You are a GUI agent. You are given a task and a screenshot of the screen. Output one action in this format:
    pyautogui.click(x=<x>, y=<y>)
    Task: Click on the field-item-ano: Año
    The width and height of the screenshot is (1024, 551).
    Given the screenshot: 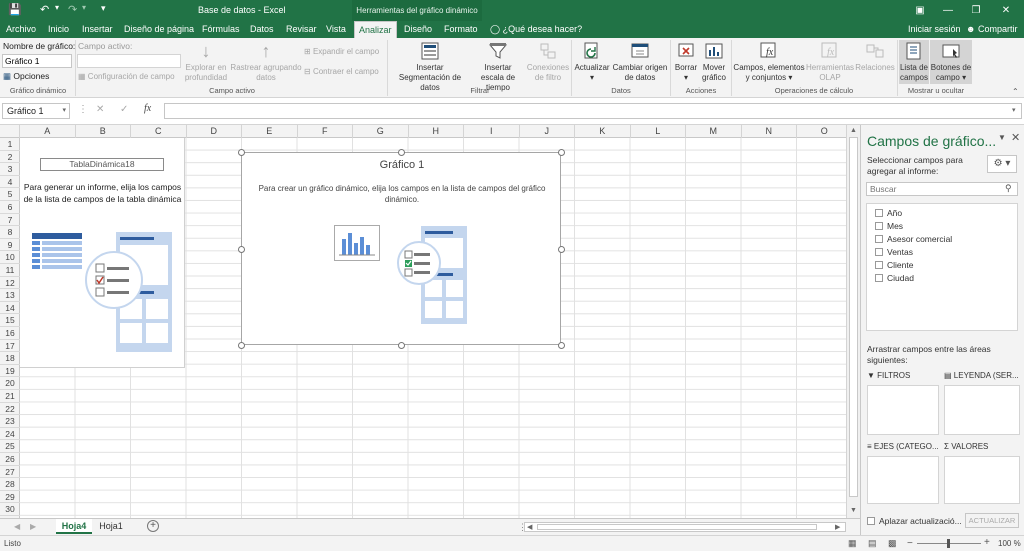 What is the action you would take?
    pyautogui.click(x=888, y=213)
    